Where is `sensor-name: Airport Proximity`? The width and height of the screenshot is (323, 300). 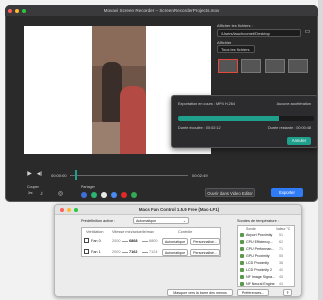
sensor-name: Airport Proximity is located at coordinates (259, 235).